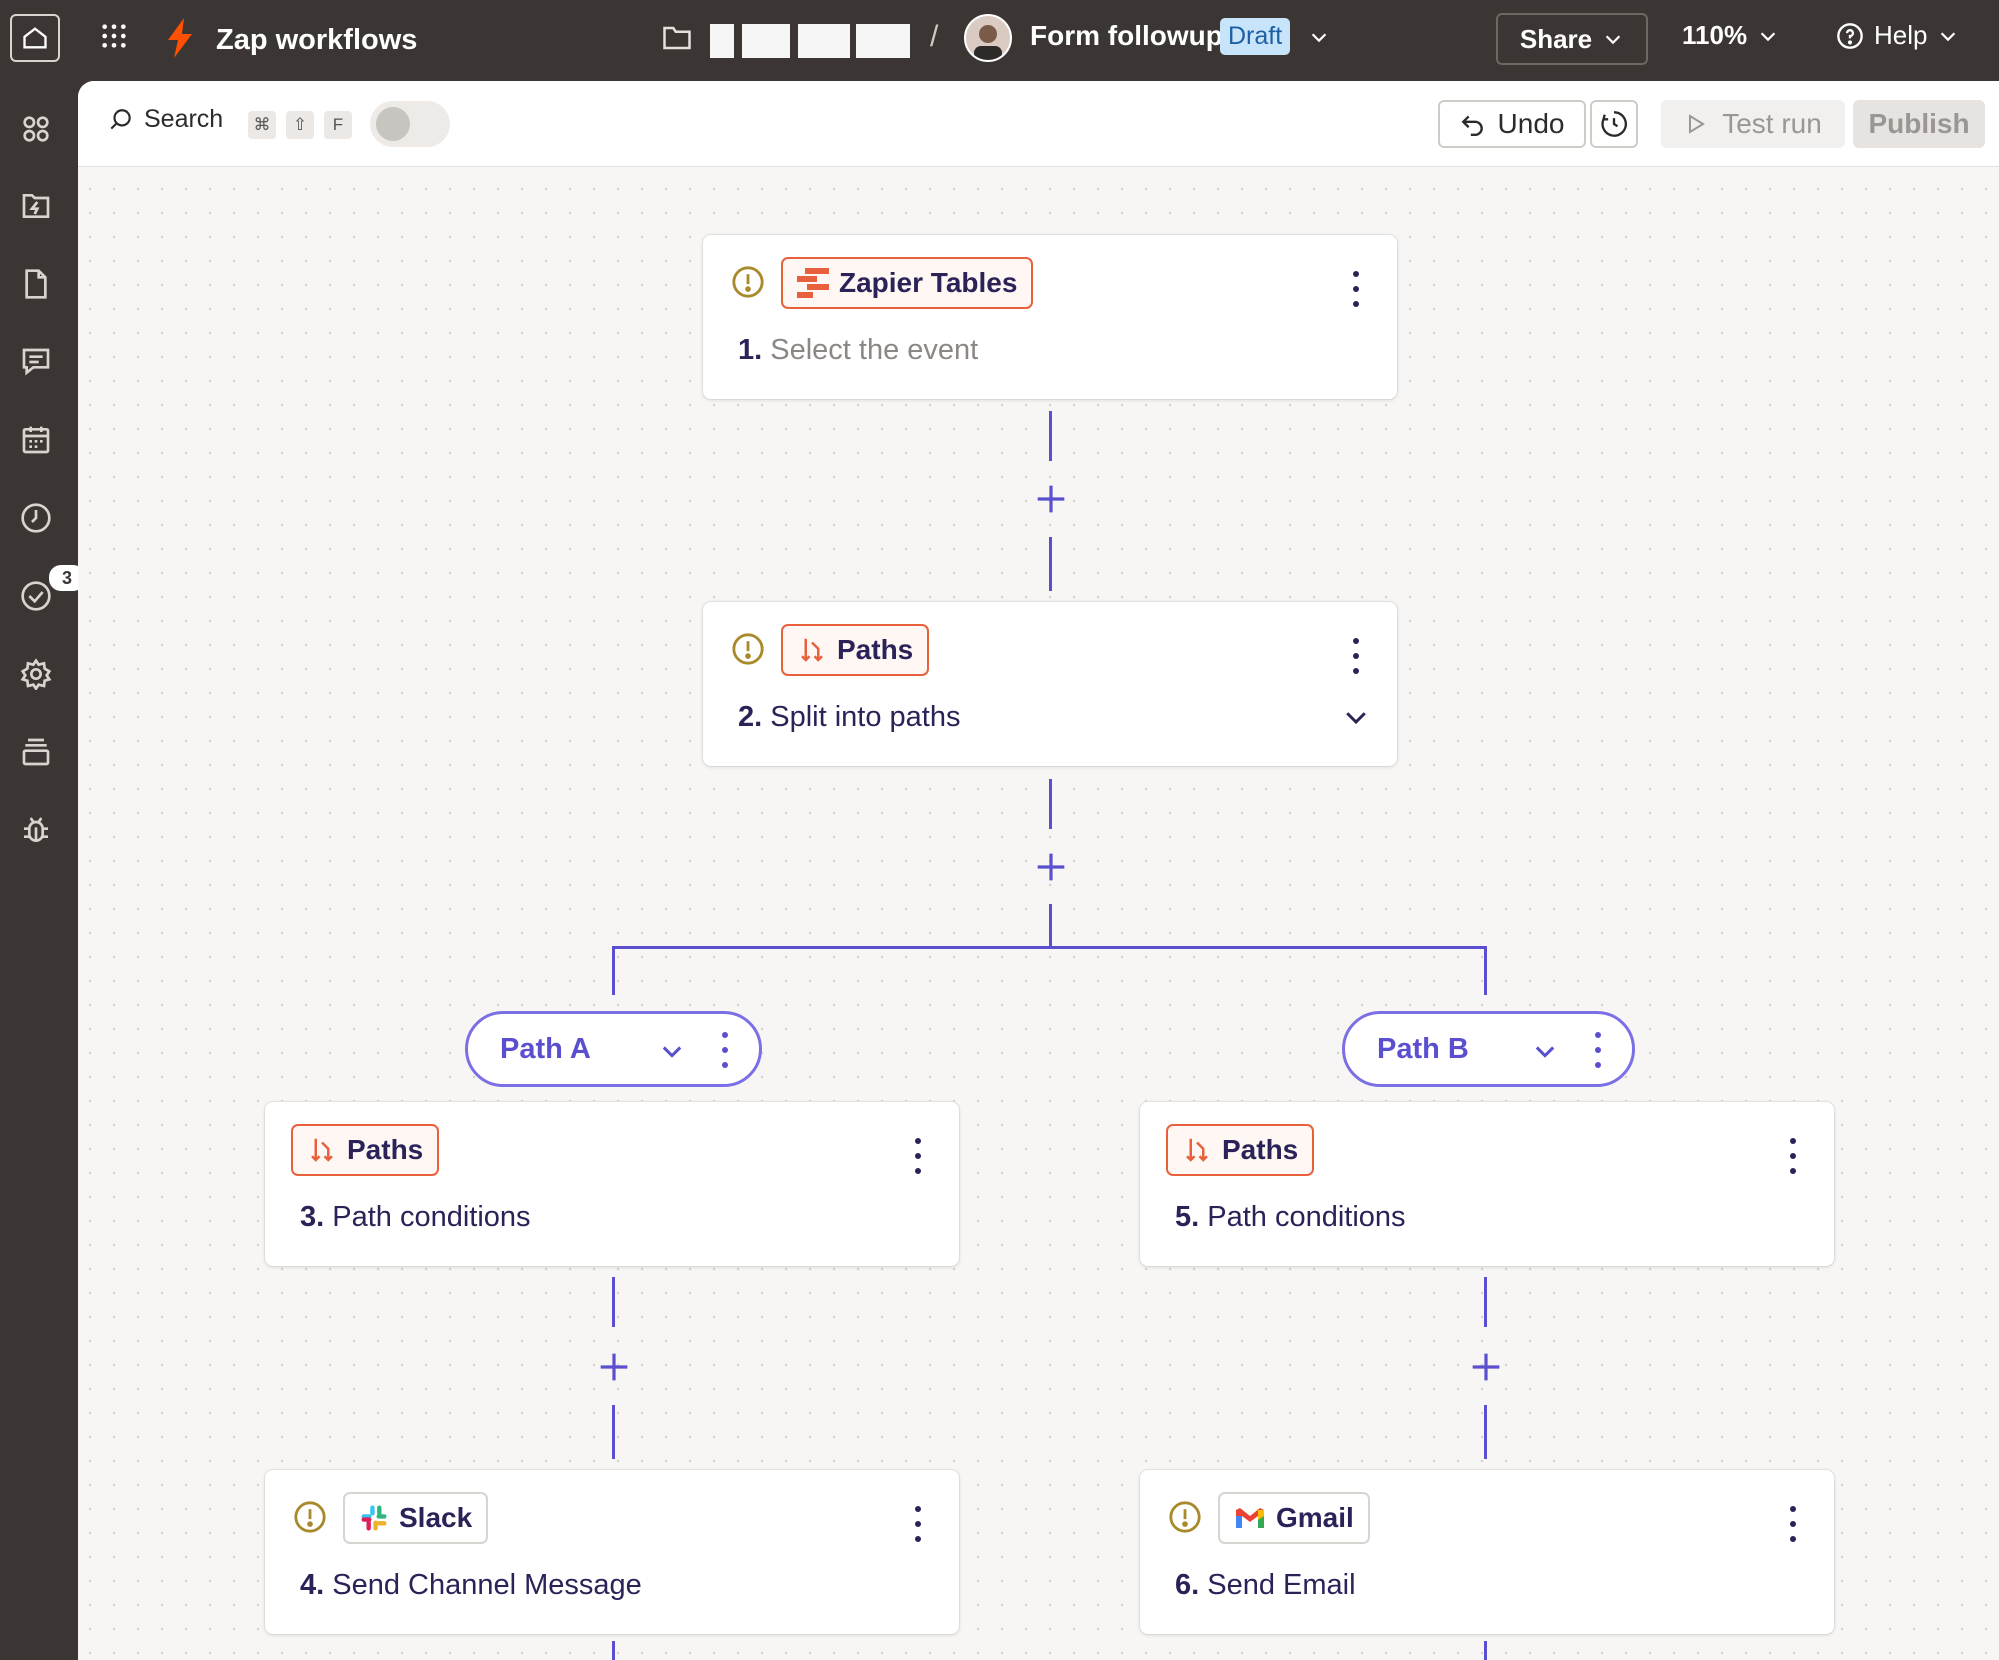  I want to click on step-number: 6., so click(1187, 1585).